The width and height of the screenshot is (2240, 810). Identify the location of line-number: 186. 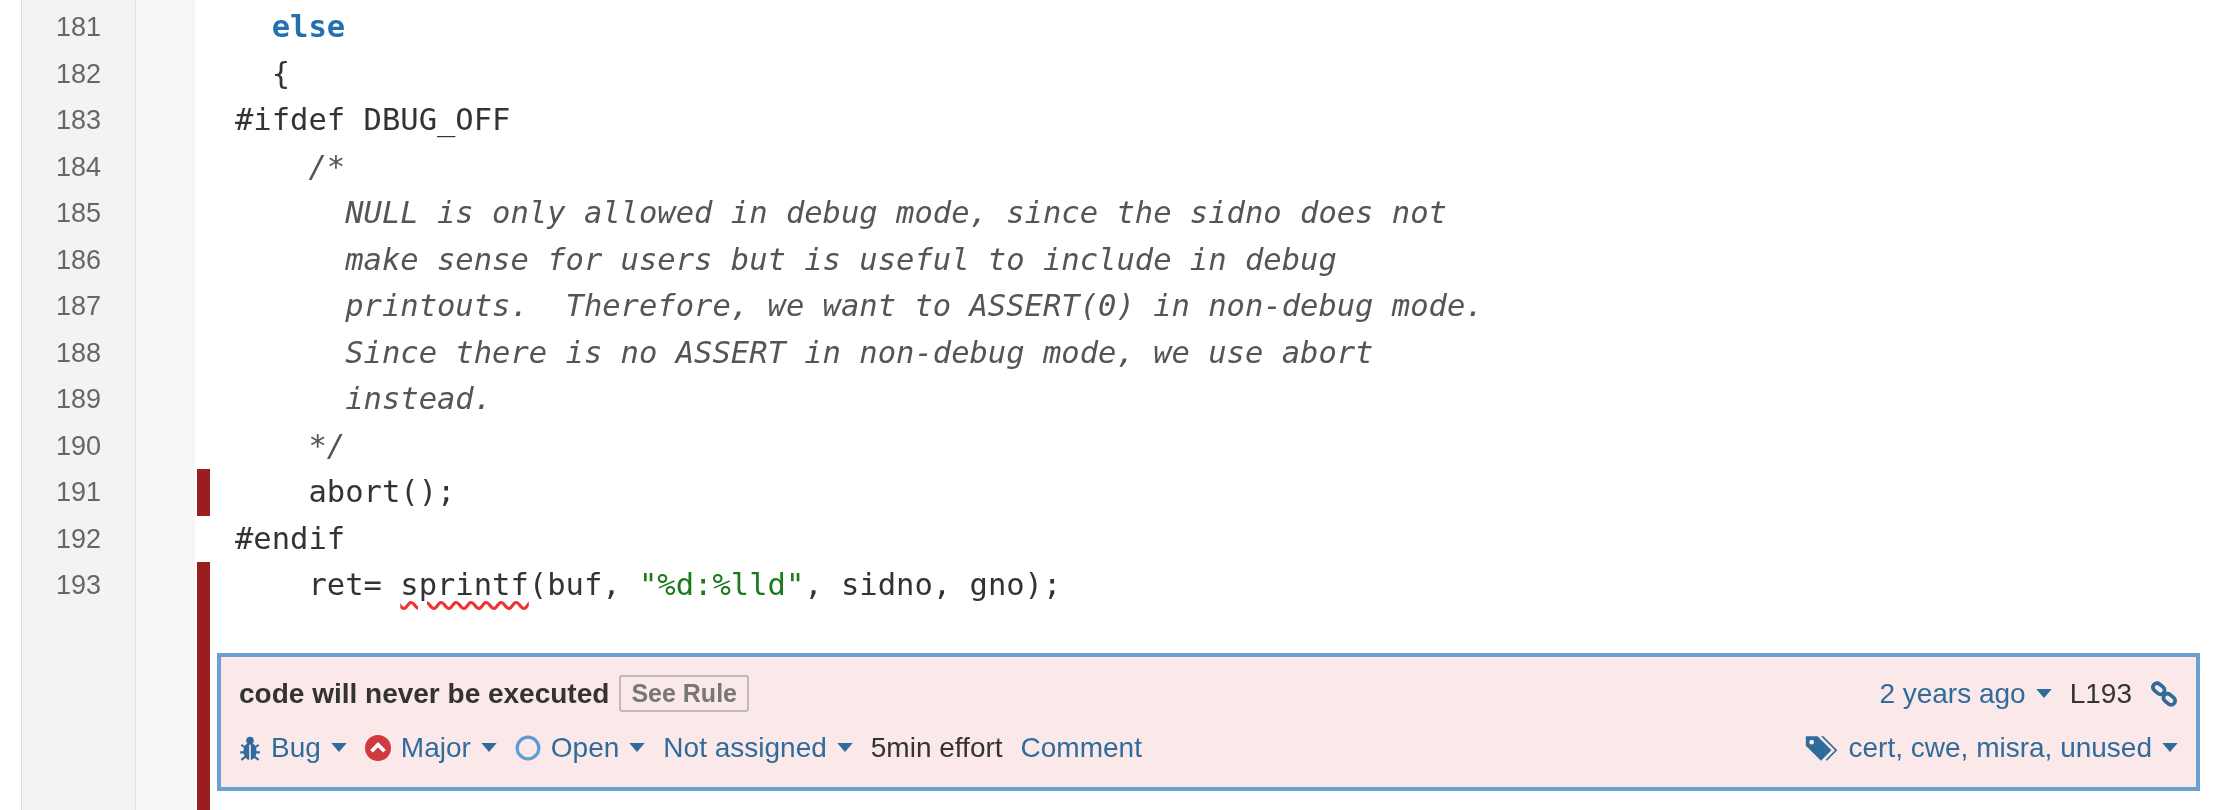
(78, 260).